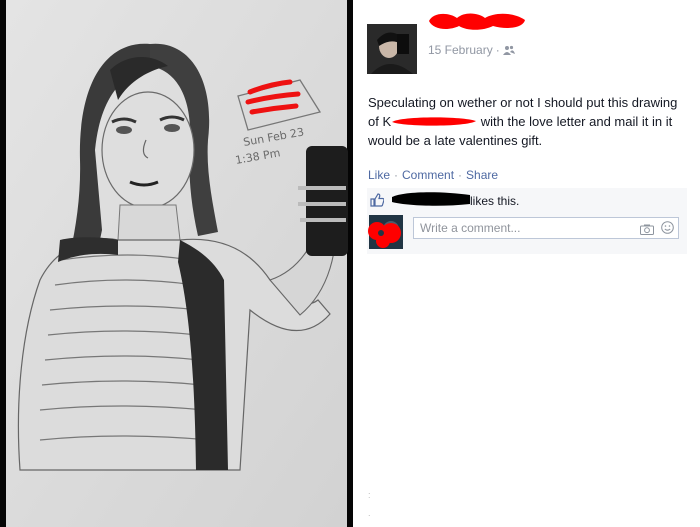 The width and height of the screenshot is (700, 527). Describe the element at coordinates (384, 235) in the screenshot. I see `avatar-redaction` at that location.